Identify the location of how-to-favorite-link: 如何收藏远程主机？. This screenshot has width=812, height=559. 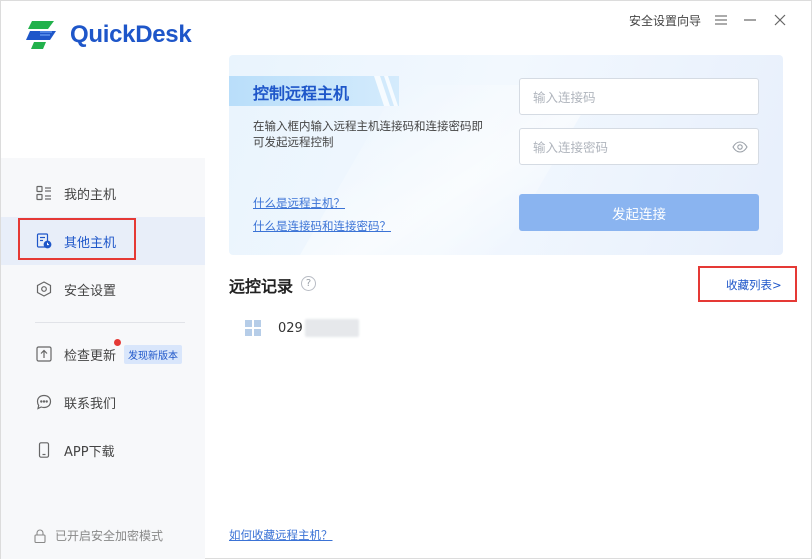
(281, 535).